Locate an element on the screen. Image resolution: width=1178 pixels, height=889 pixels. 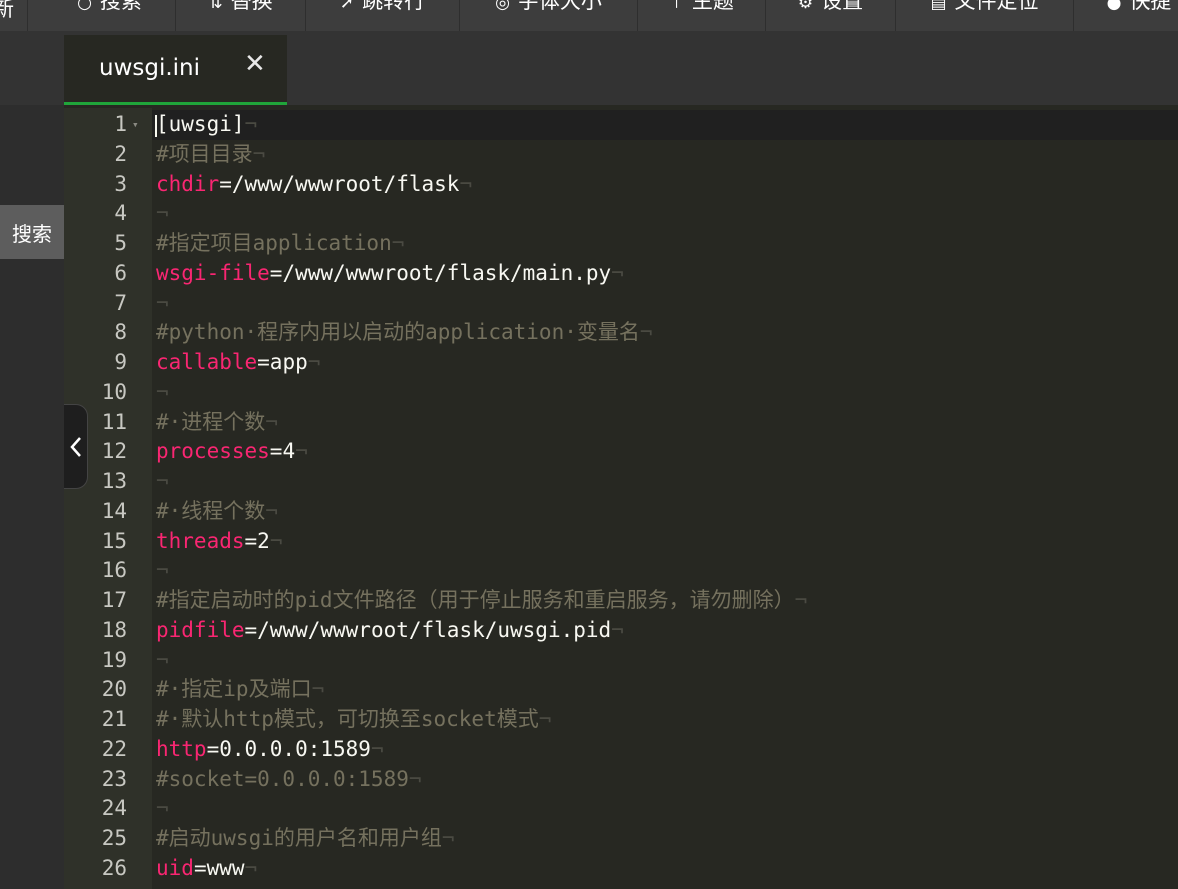
code-text: #·指定ip及端口¬ is located at coordinates (240, 690).